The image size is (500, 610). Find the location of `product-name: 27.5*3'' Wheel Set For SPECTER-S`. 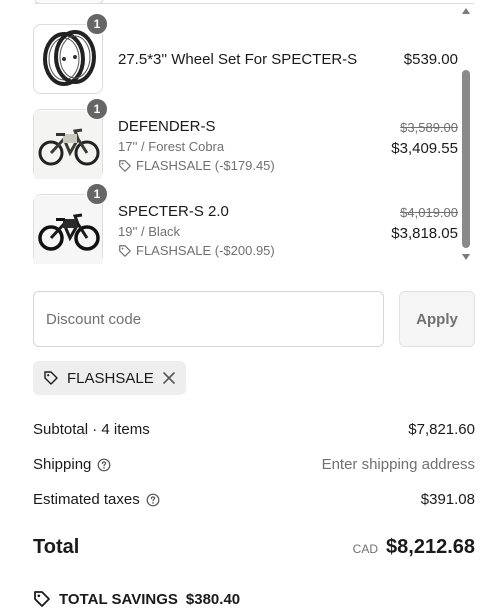

product-name: 27.5*3'' Wheel Set For SPECTER-S is located at coordinates (238, 59).